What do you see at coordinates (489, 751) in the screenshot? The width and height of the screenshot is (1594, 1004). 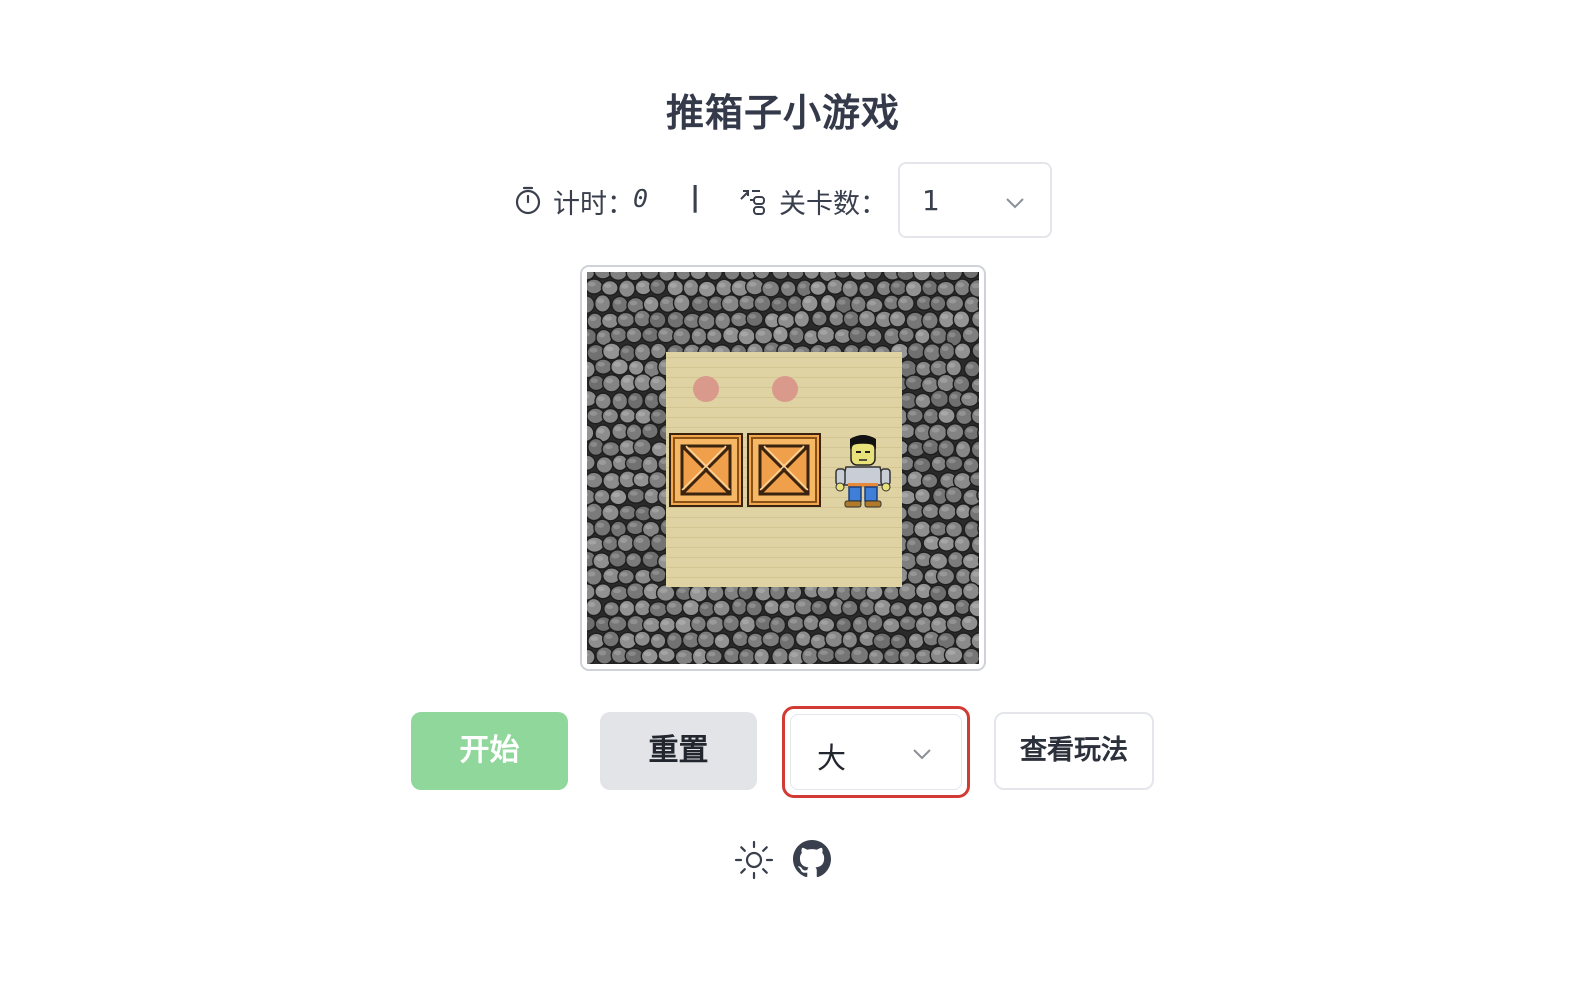 I see `start-button: 开始` at bounding box center [489, 751].